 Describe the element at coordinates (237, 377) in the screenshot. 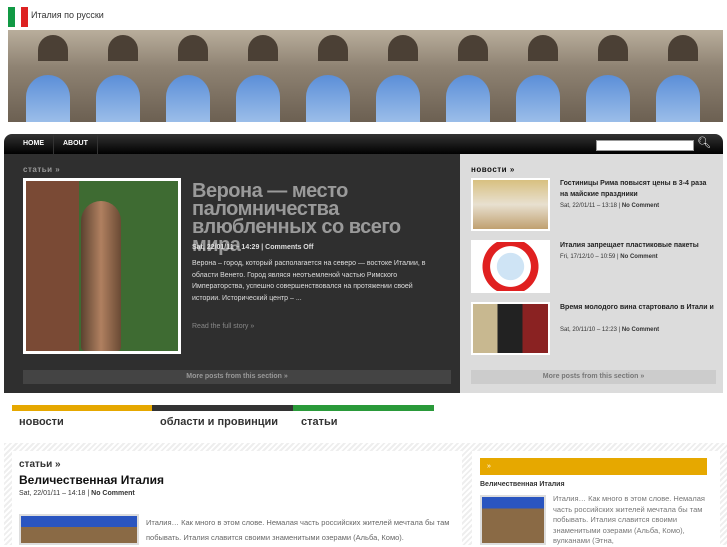

I see `featured-more-posts-button: More posts from this section »` at that location.